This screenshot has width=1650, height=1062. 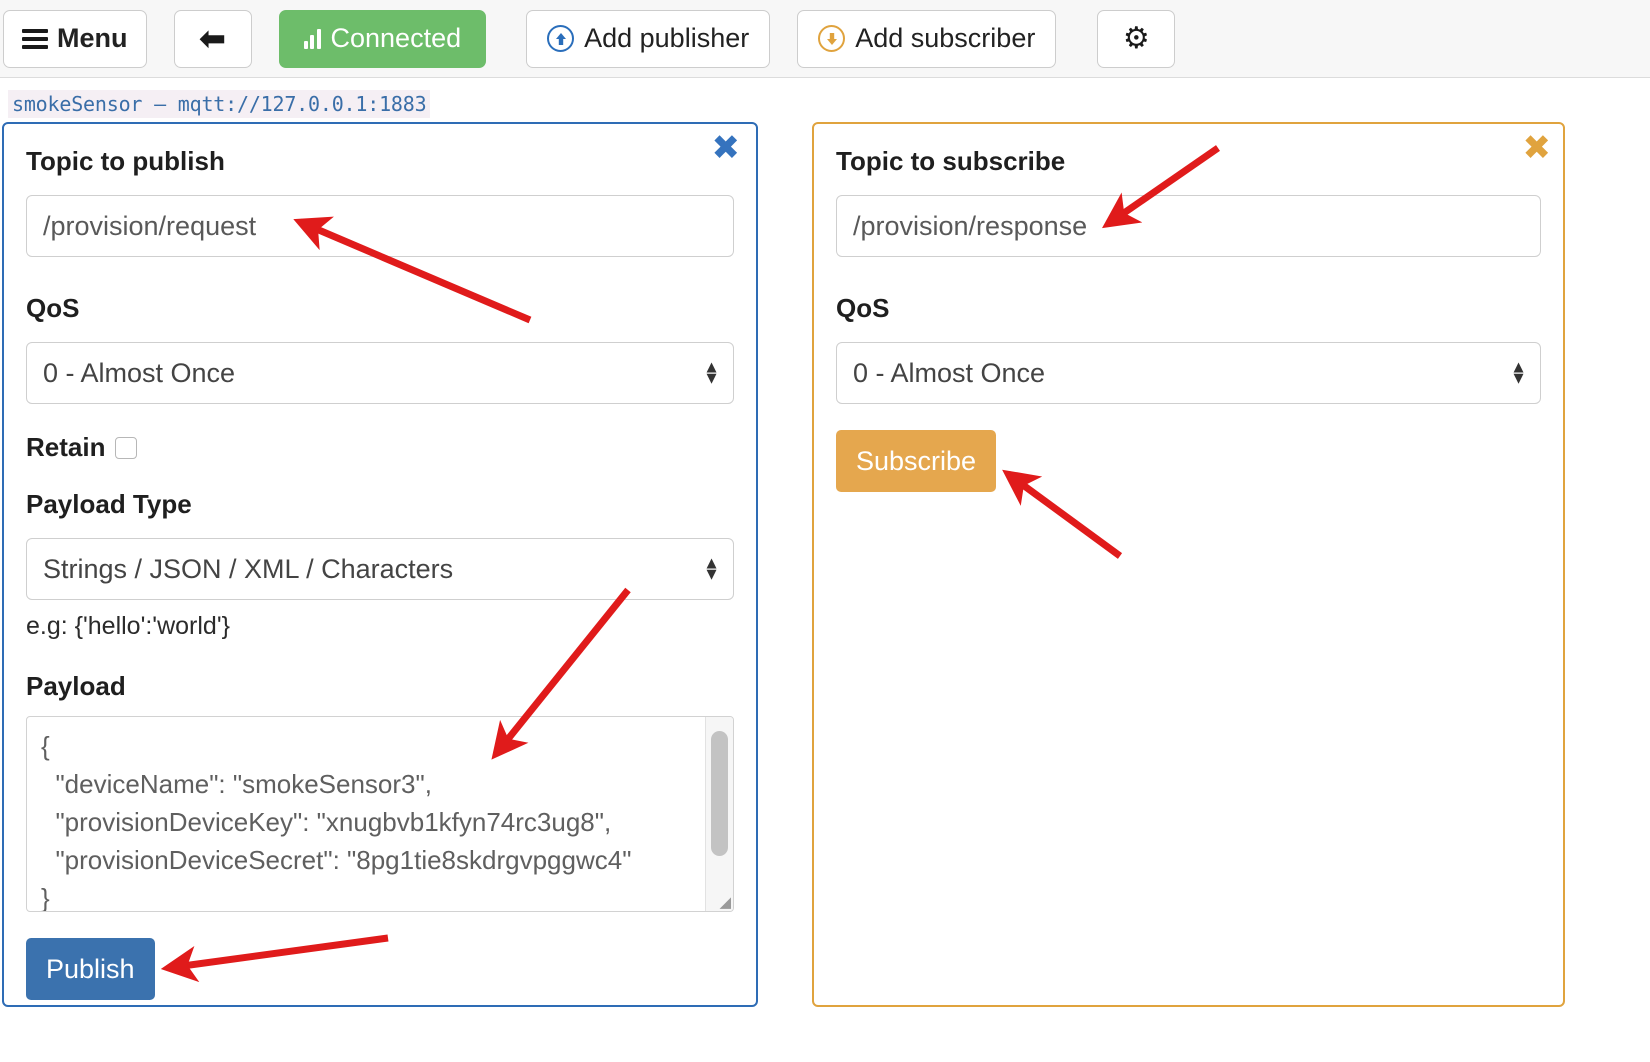 I want to click on subscribe-button: Subscribe, so click(x=916, y=461).